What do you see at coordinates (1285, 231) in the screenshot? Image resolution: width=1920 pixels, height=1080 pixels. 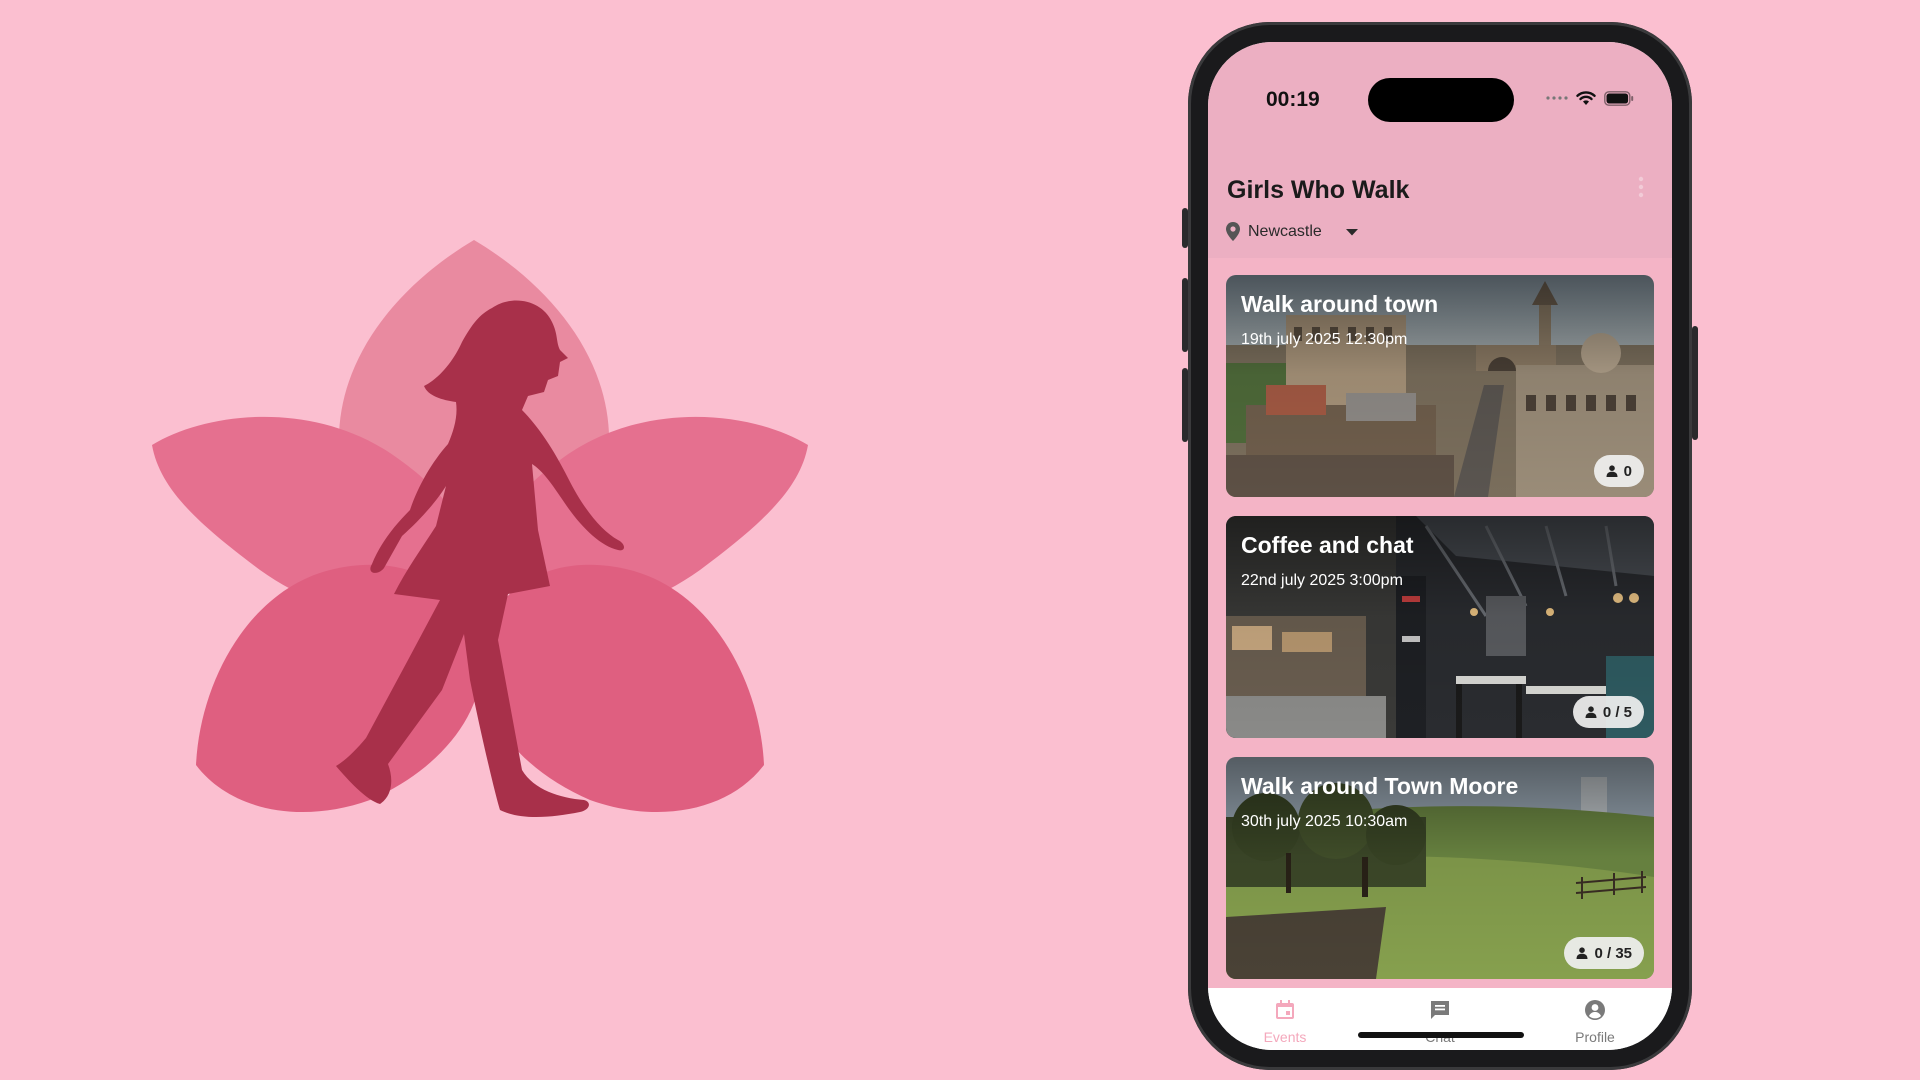 I see `location-label: Newcastle` at bounding box center [1285, 231].